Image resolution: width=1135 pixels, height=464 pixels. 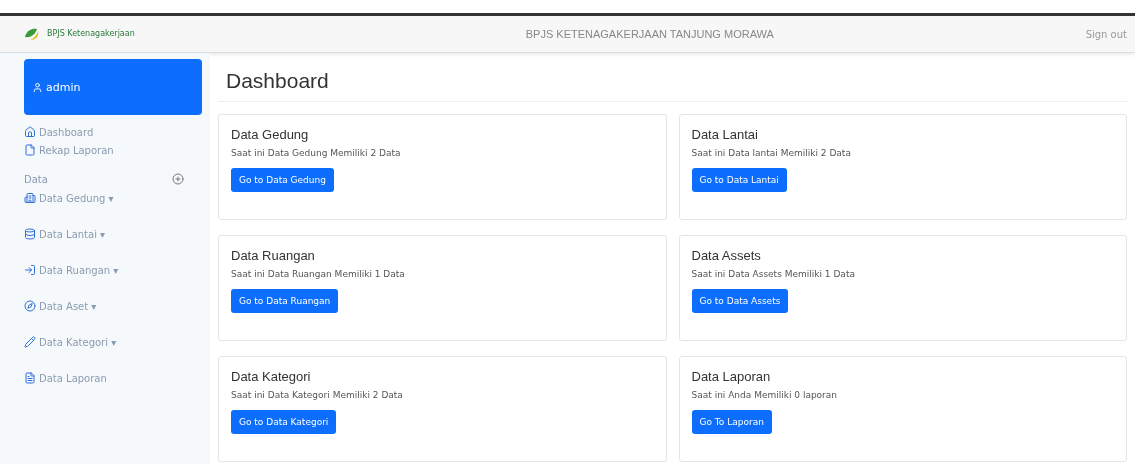 What do you see at coordinates (773, 274) in the screenshot?
I see `card-text: Saat ini Data Assets Memiliki 1 Data` at bounding box center [773, 274].